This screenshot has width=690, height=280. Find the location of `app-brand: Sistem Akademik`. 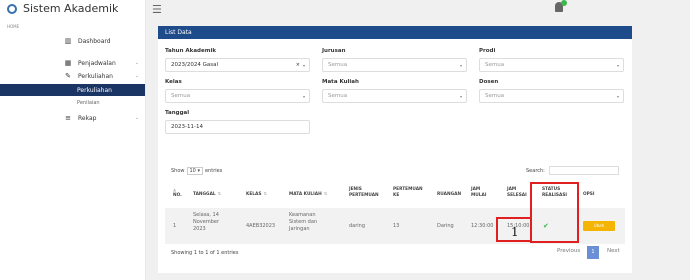

app-brand: Sistem Akademik is located at coordinates (62, 8).